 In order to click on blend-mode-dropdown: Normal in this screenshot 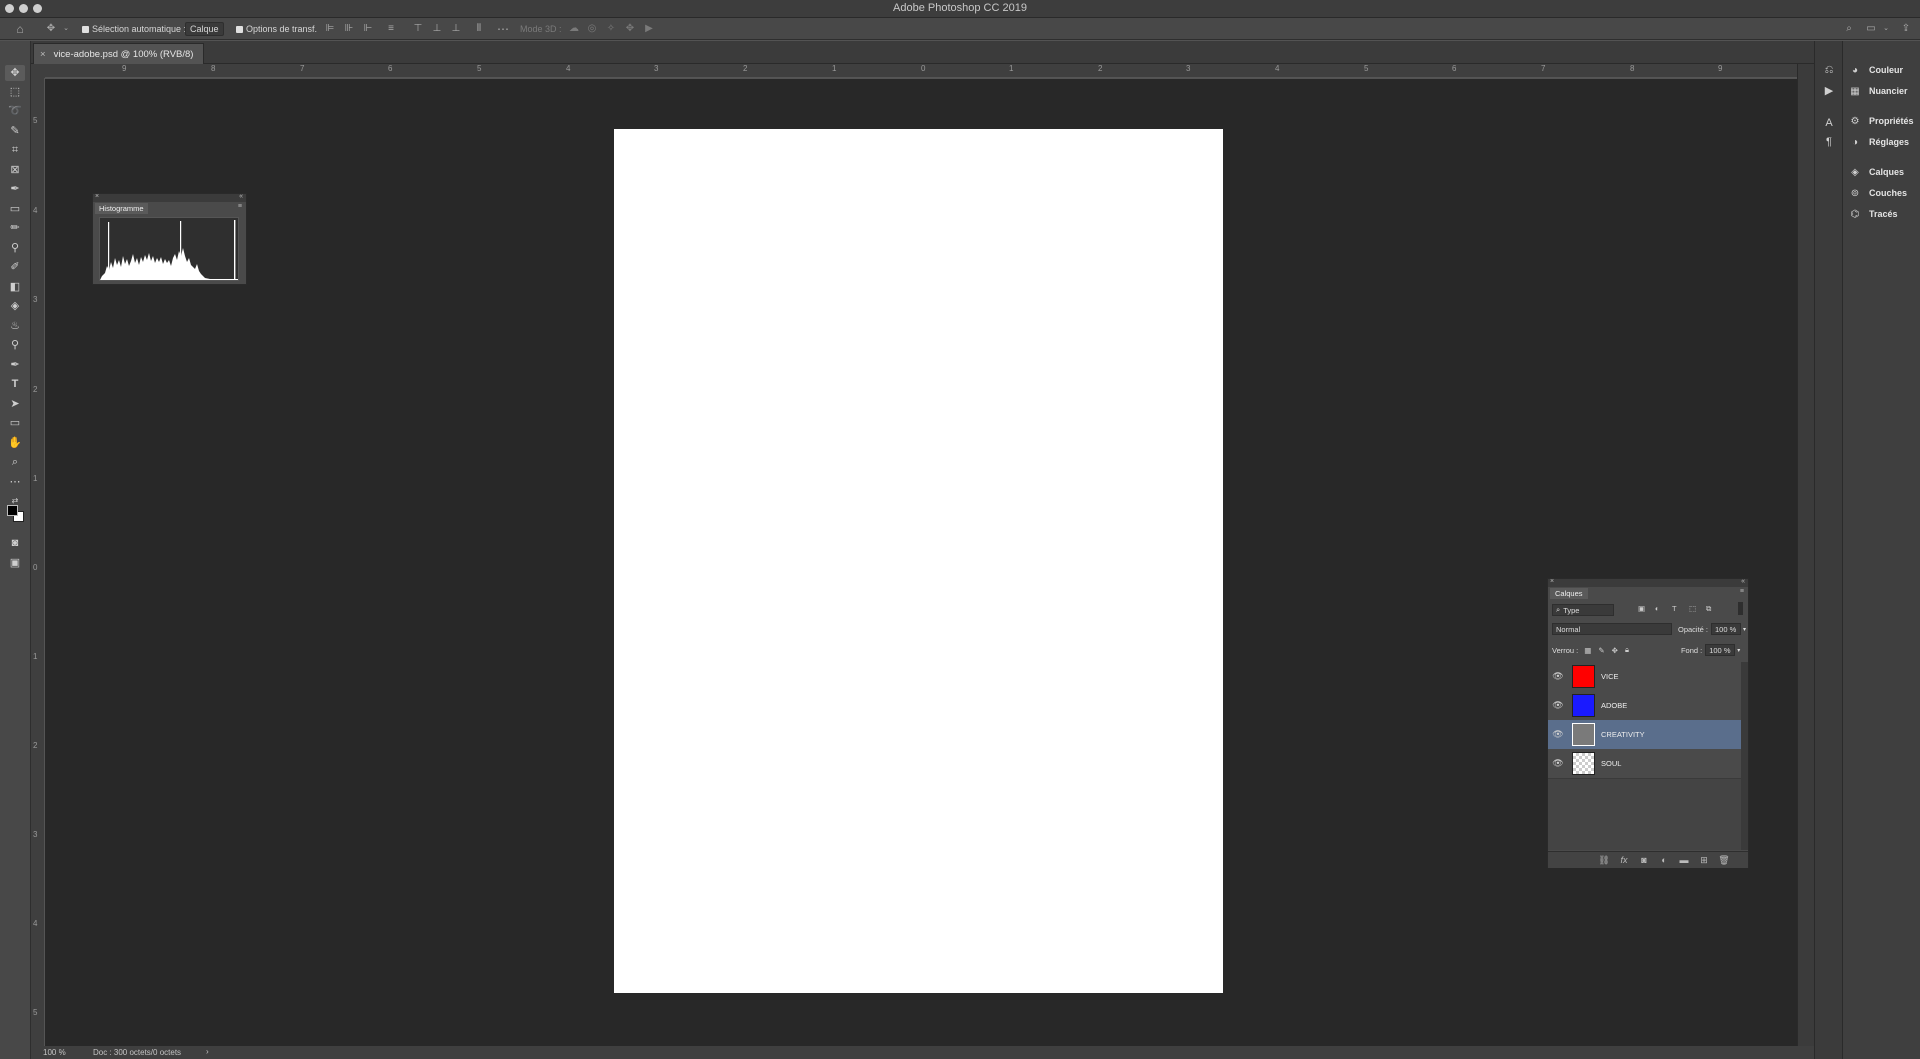, I will do `click(1612, 629)`.